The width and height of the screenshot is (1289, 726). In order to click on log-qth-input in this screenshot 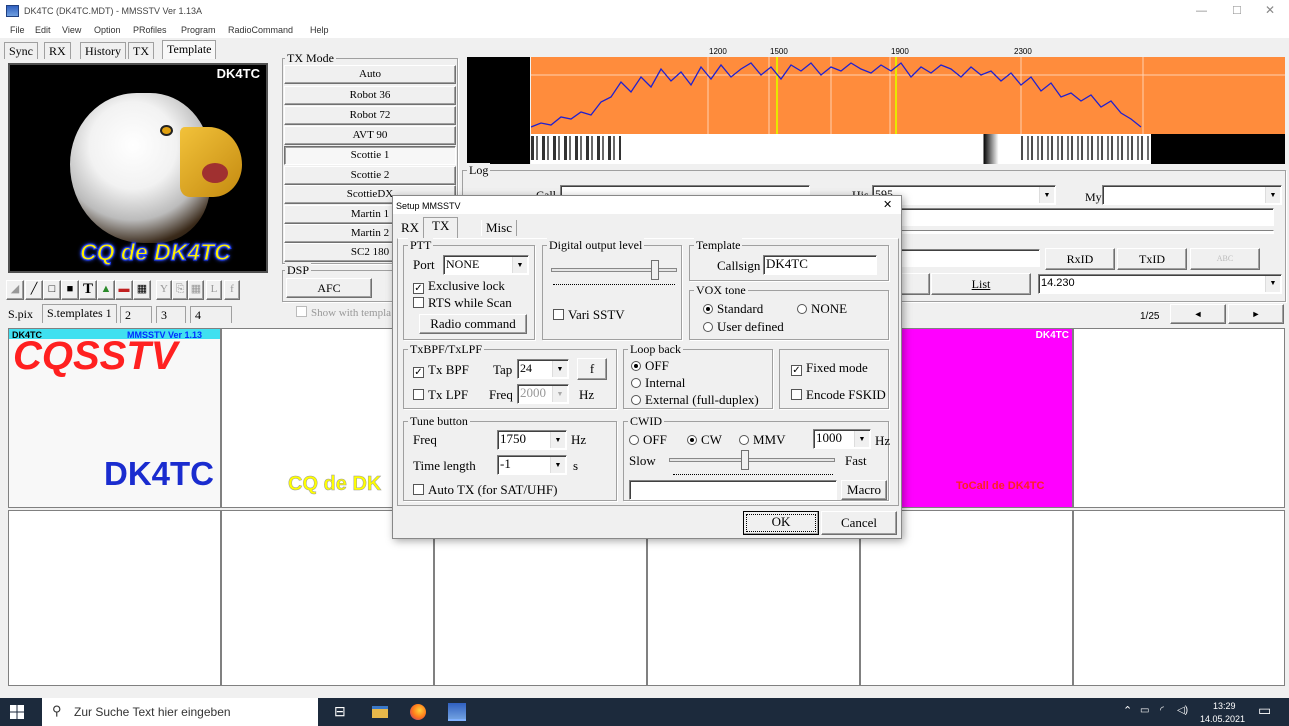, I will do `click(970, 258)`.